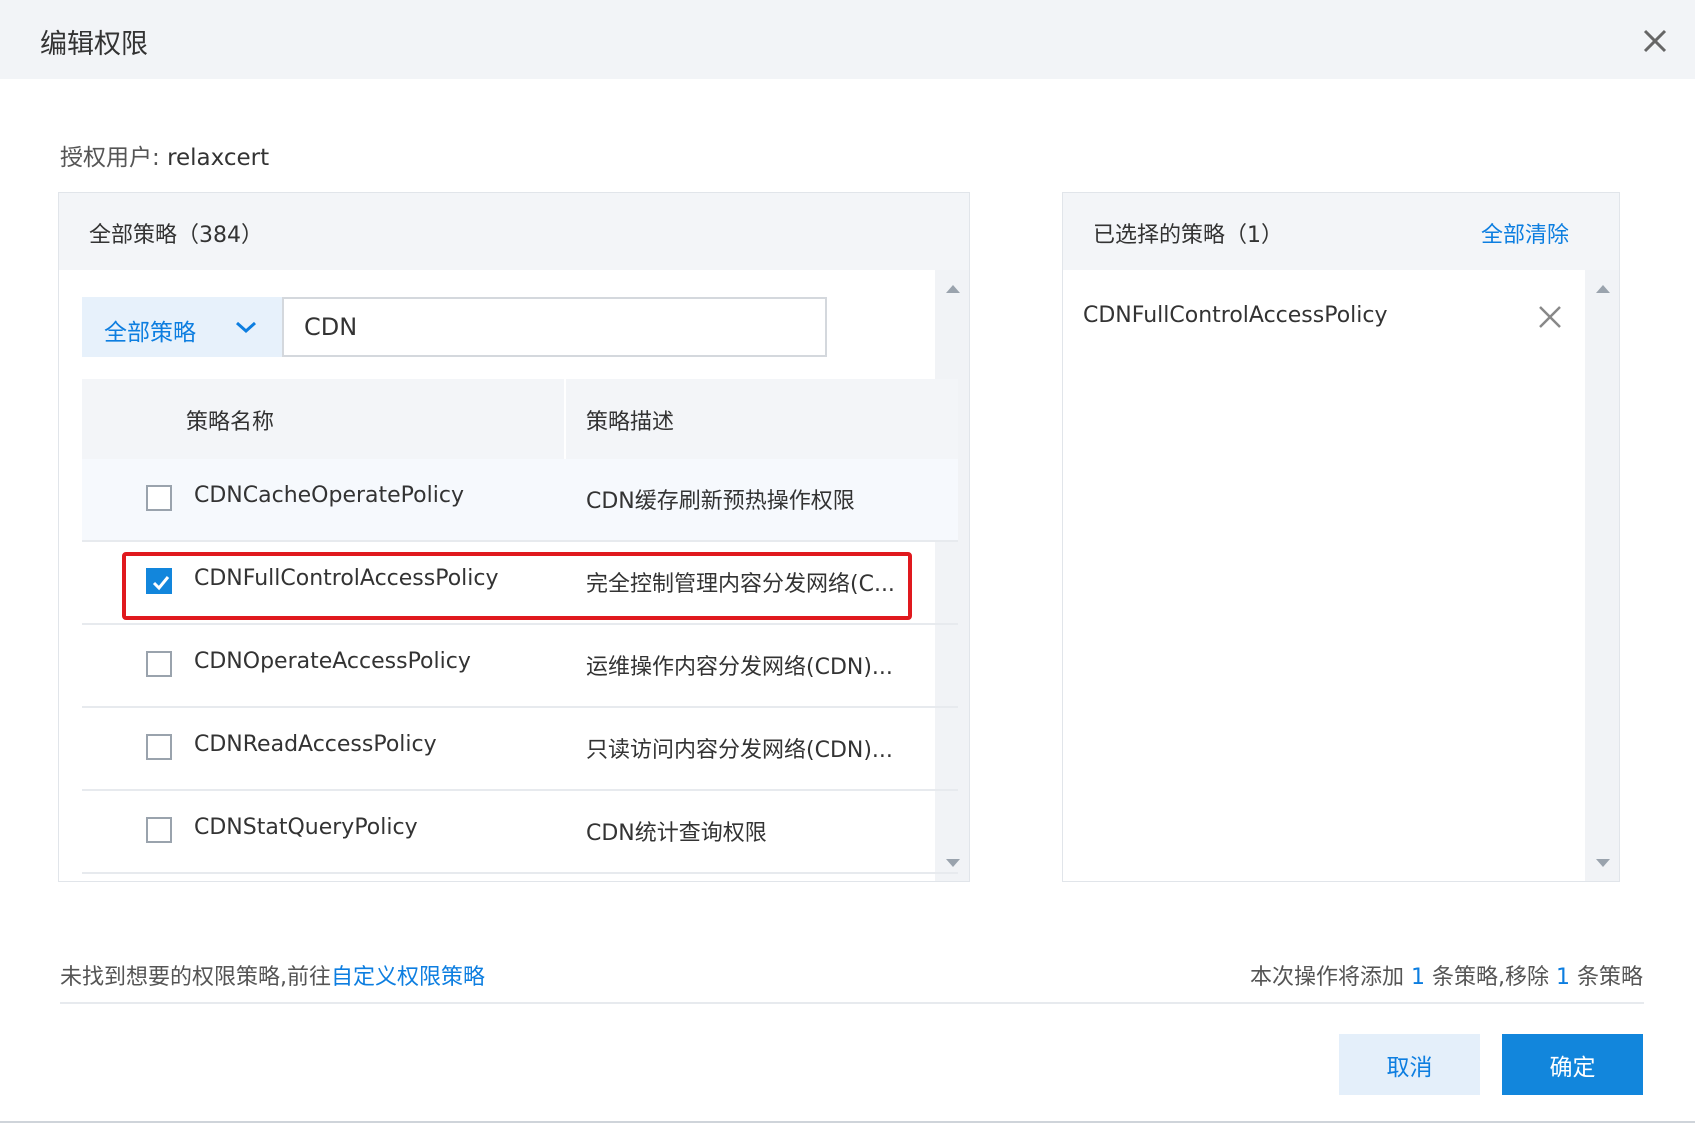 The height and width of the screenshot is (1123, 1695). Describe the element at coordinates (554, 327) in the screenshot. I see `policy-search-input` at that location.